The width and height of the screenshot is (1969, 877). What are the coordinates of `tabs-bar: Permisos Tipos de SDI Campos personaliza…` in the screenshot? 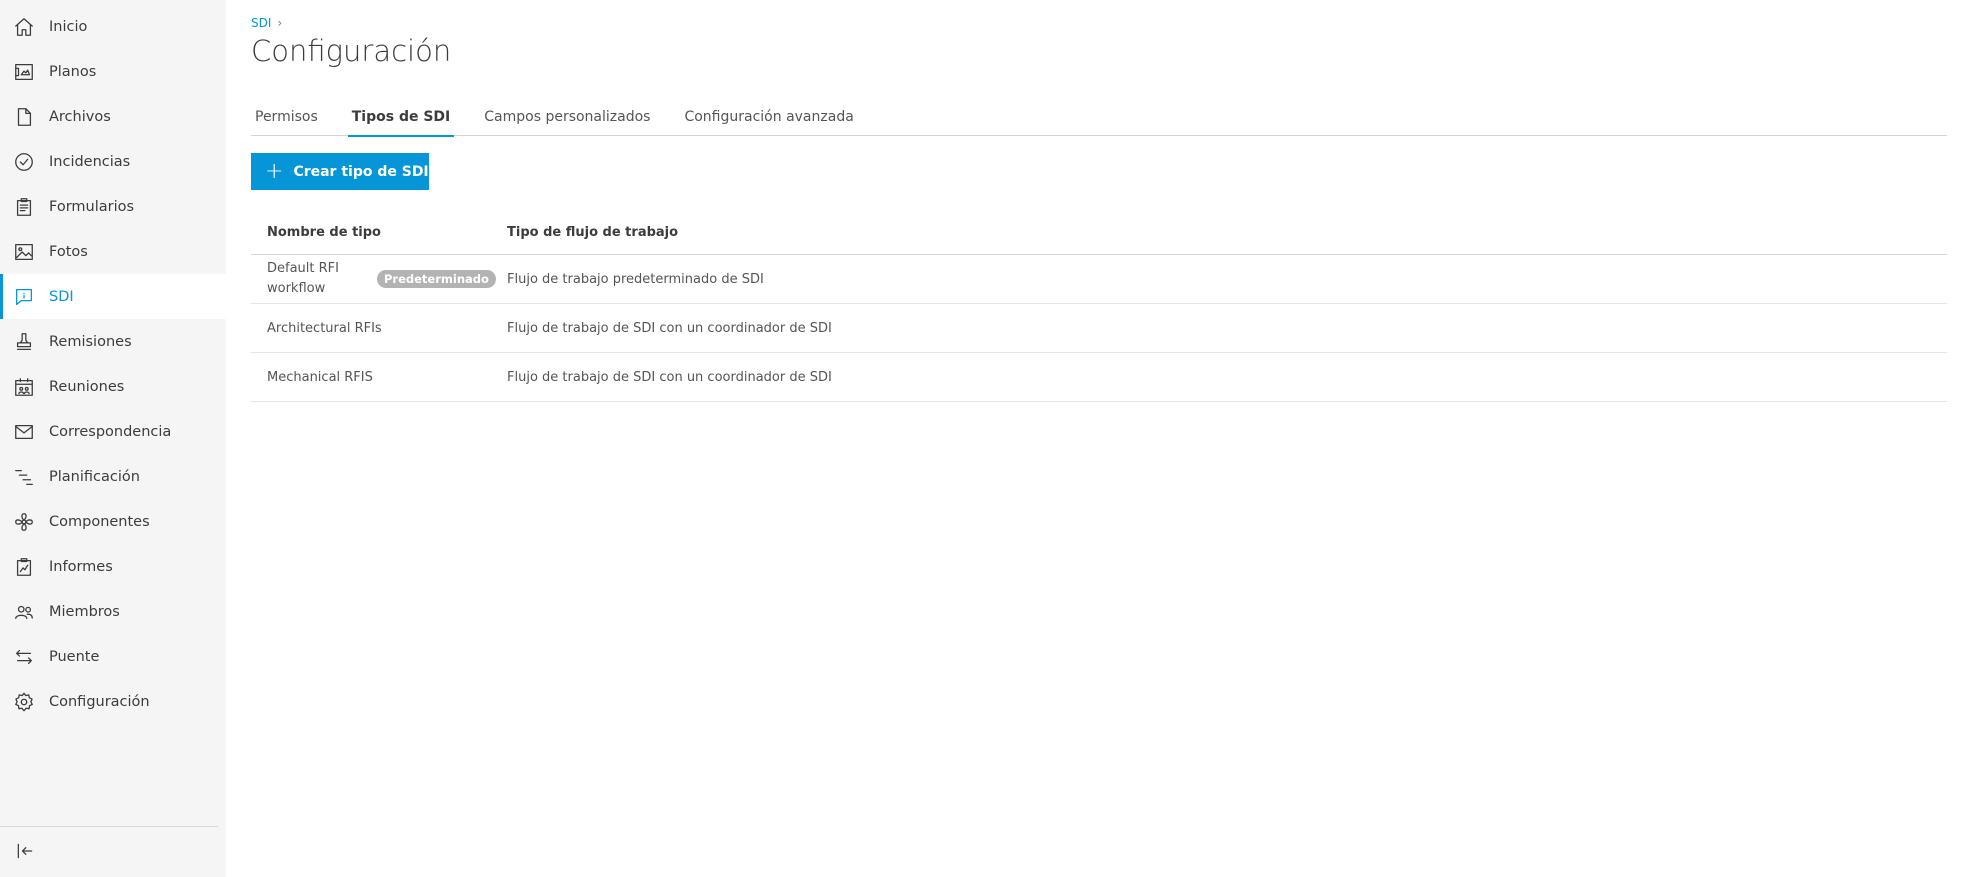 It's located at (1099, 120).